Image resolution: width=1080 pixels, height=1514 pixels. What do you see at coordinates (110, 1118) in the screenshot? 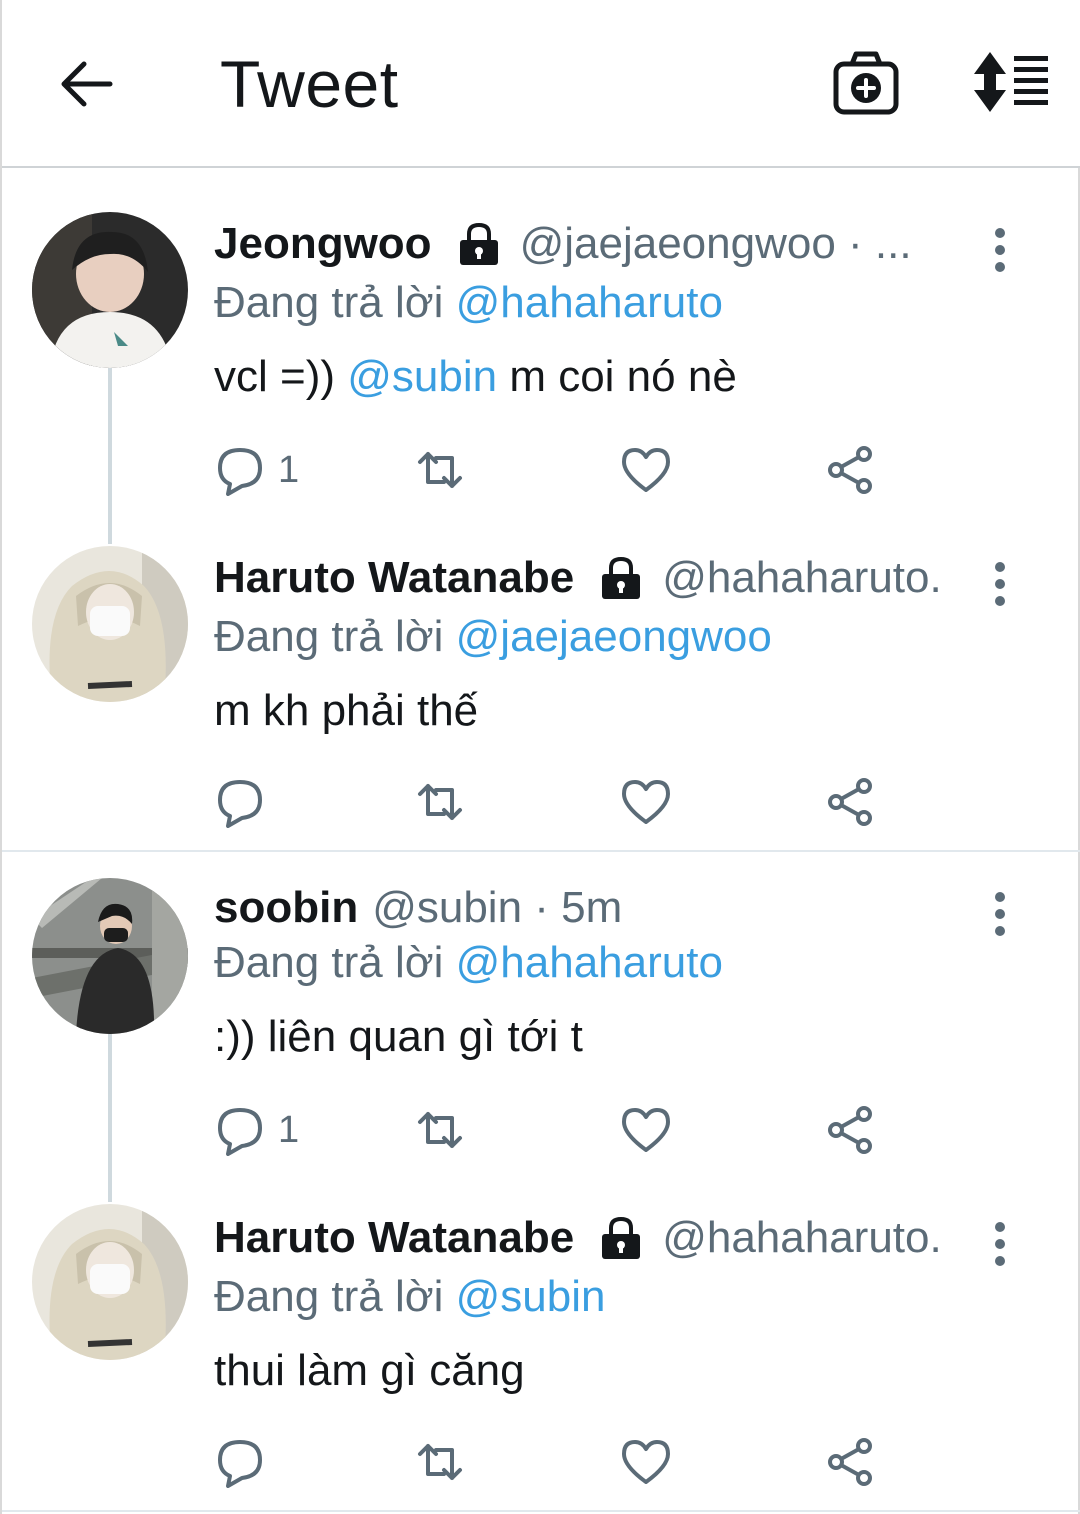
I see `thread-connector` at bounding box center [110, 1118].